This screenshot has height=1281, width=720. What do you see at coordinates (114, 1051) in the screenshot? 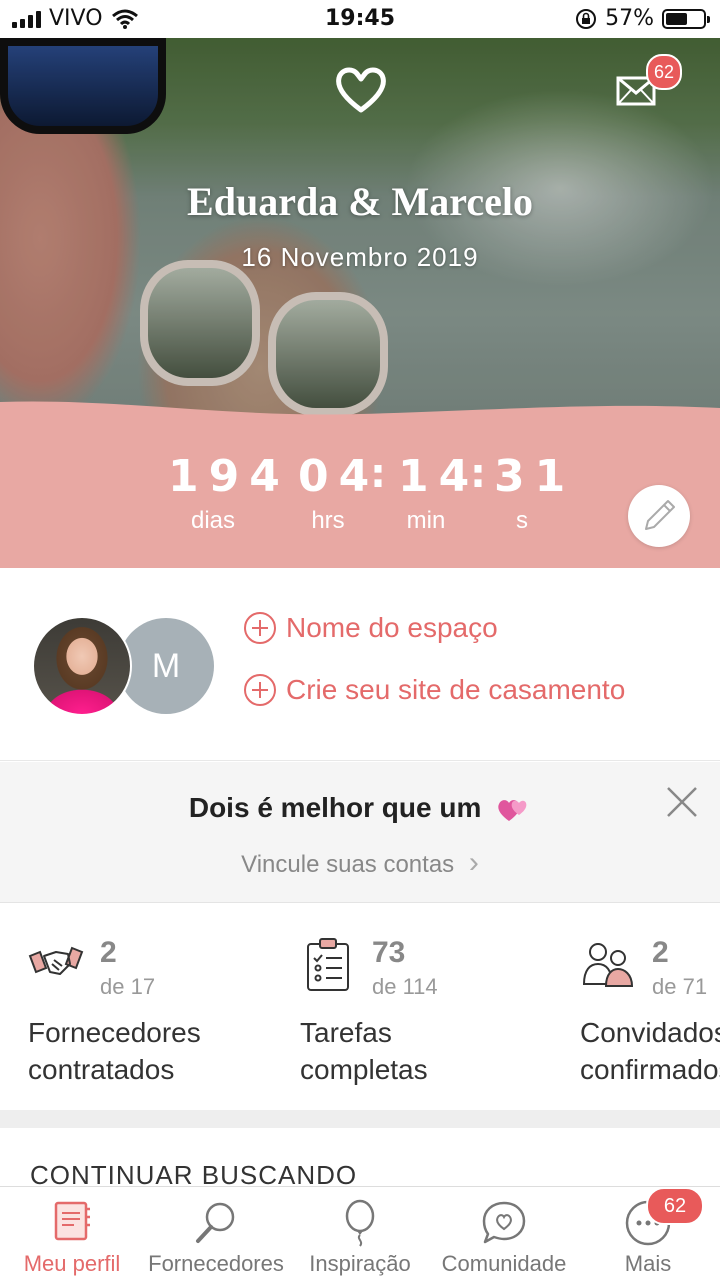
I see `vendors-label: Fornecedores contratados` at bounding box center [114, 1051].